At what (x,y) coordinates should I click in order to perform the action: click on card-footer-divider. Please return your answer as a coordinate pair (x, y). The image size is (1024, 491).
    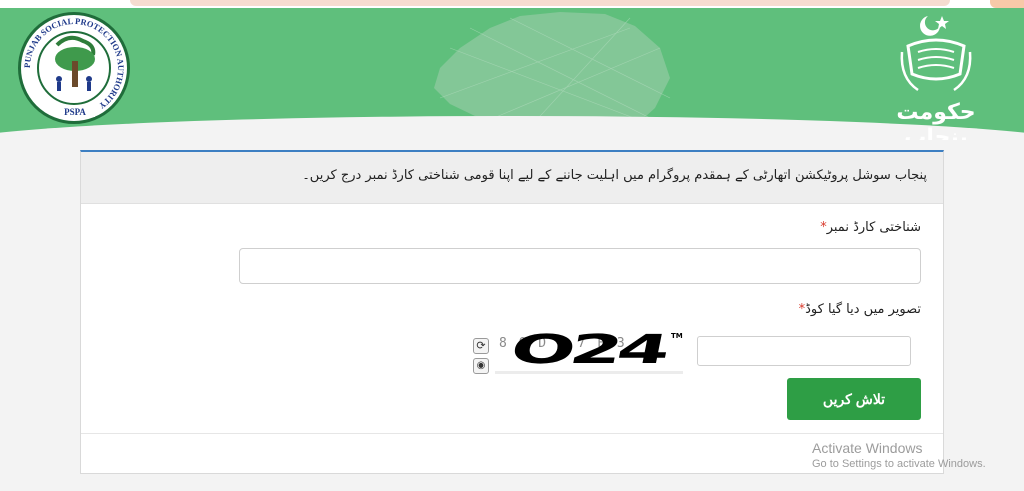
    Looking at the image, I should click on (512, 433).